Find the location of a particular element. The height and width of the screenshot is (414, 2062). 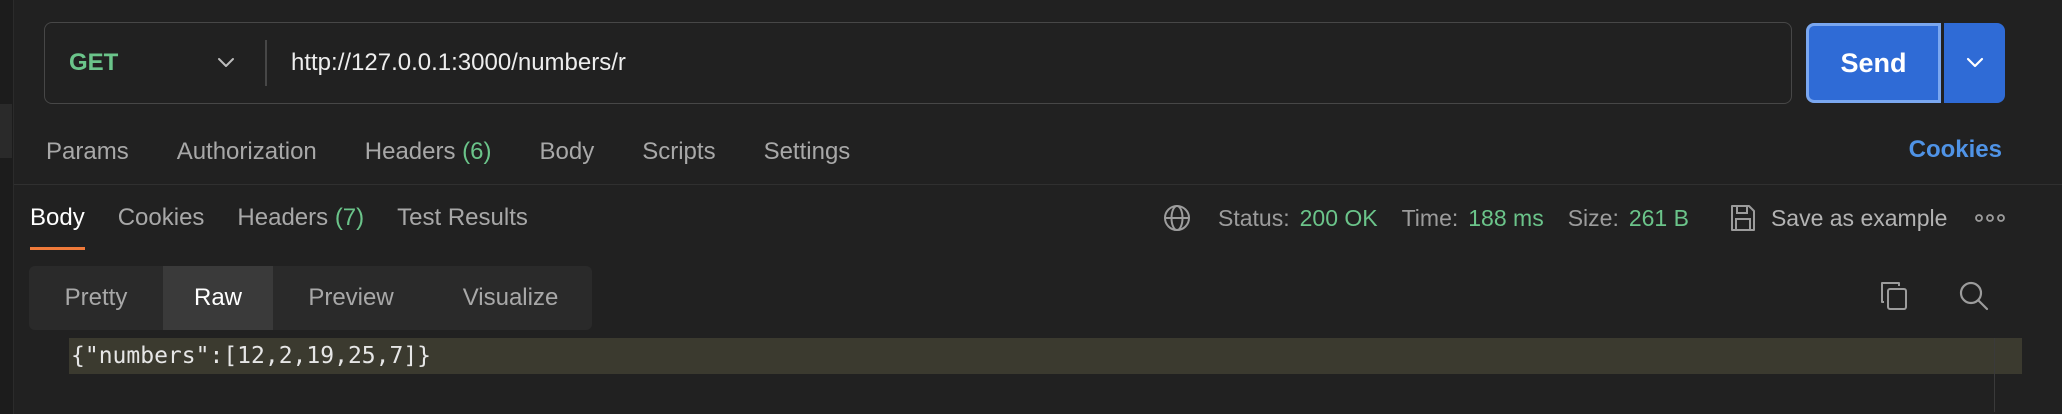

url-input: http://127.0.0.1:3000/numbers/r is located at coordinates (1029, 63).